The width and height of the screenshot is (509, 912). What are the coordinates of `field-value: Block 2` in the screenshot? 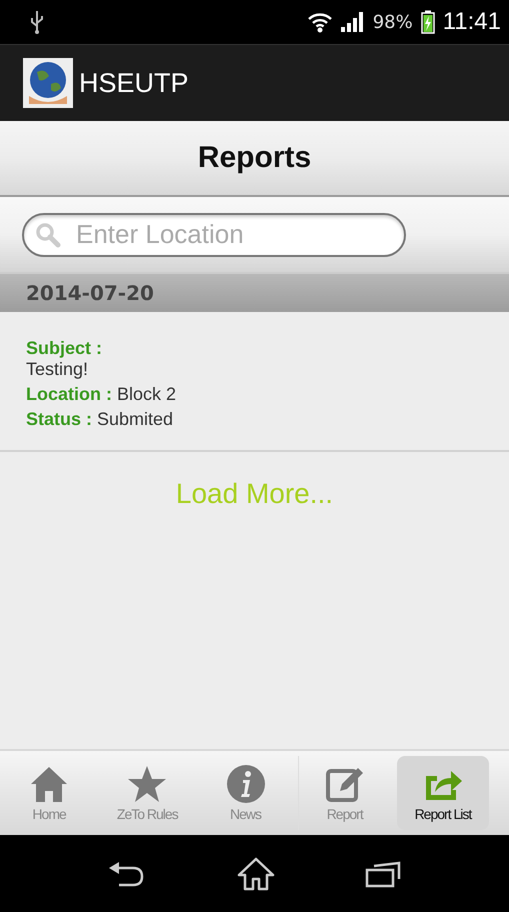 It's located at (146, 394).